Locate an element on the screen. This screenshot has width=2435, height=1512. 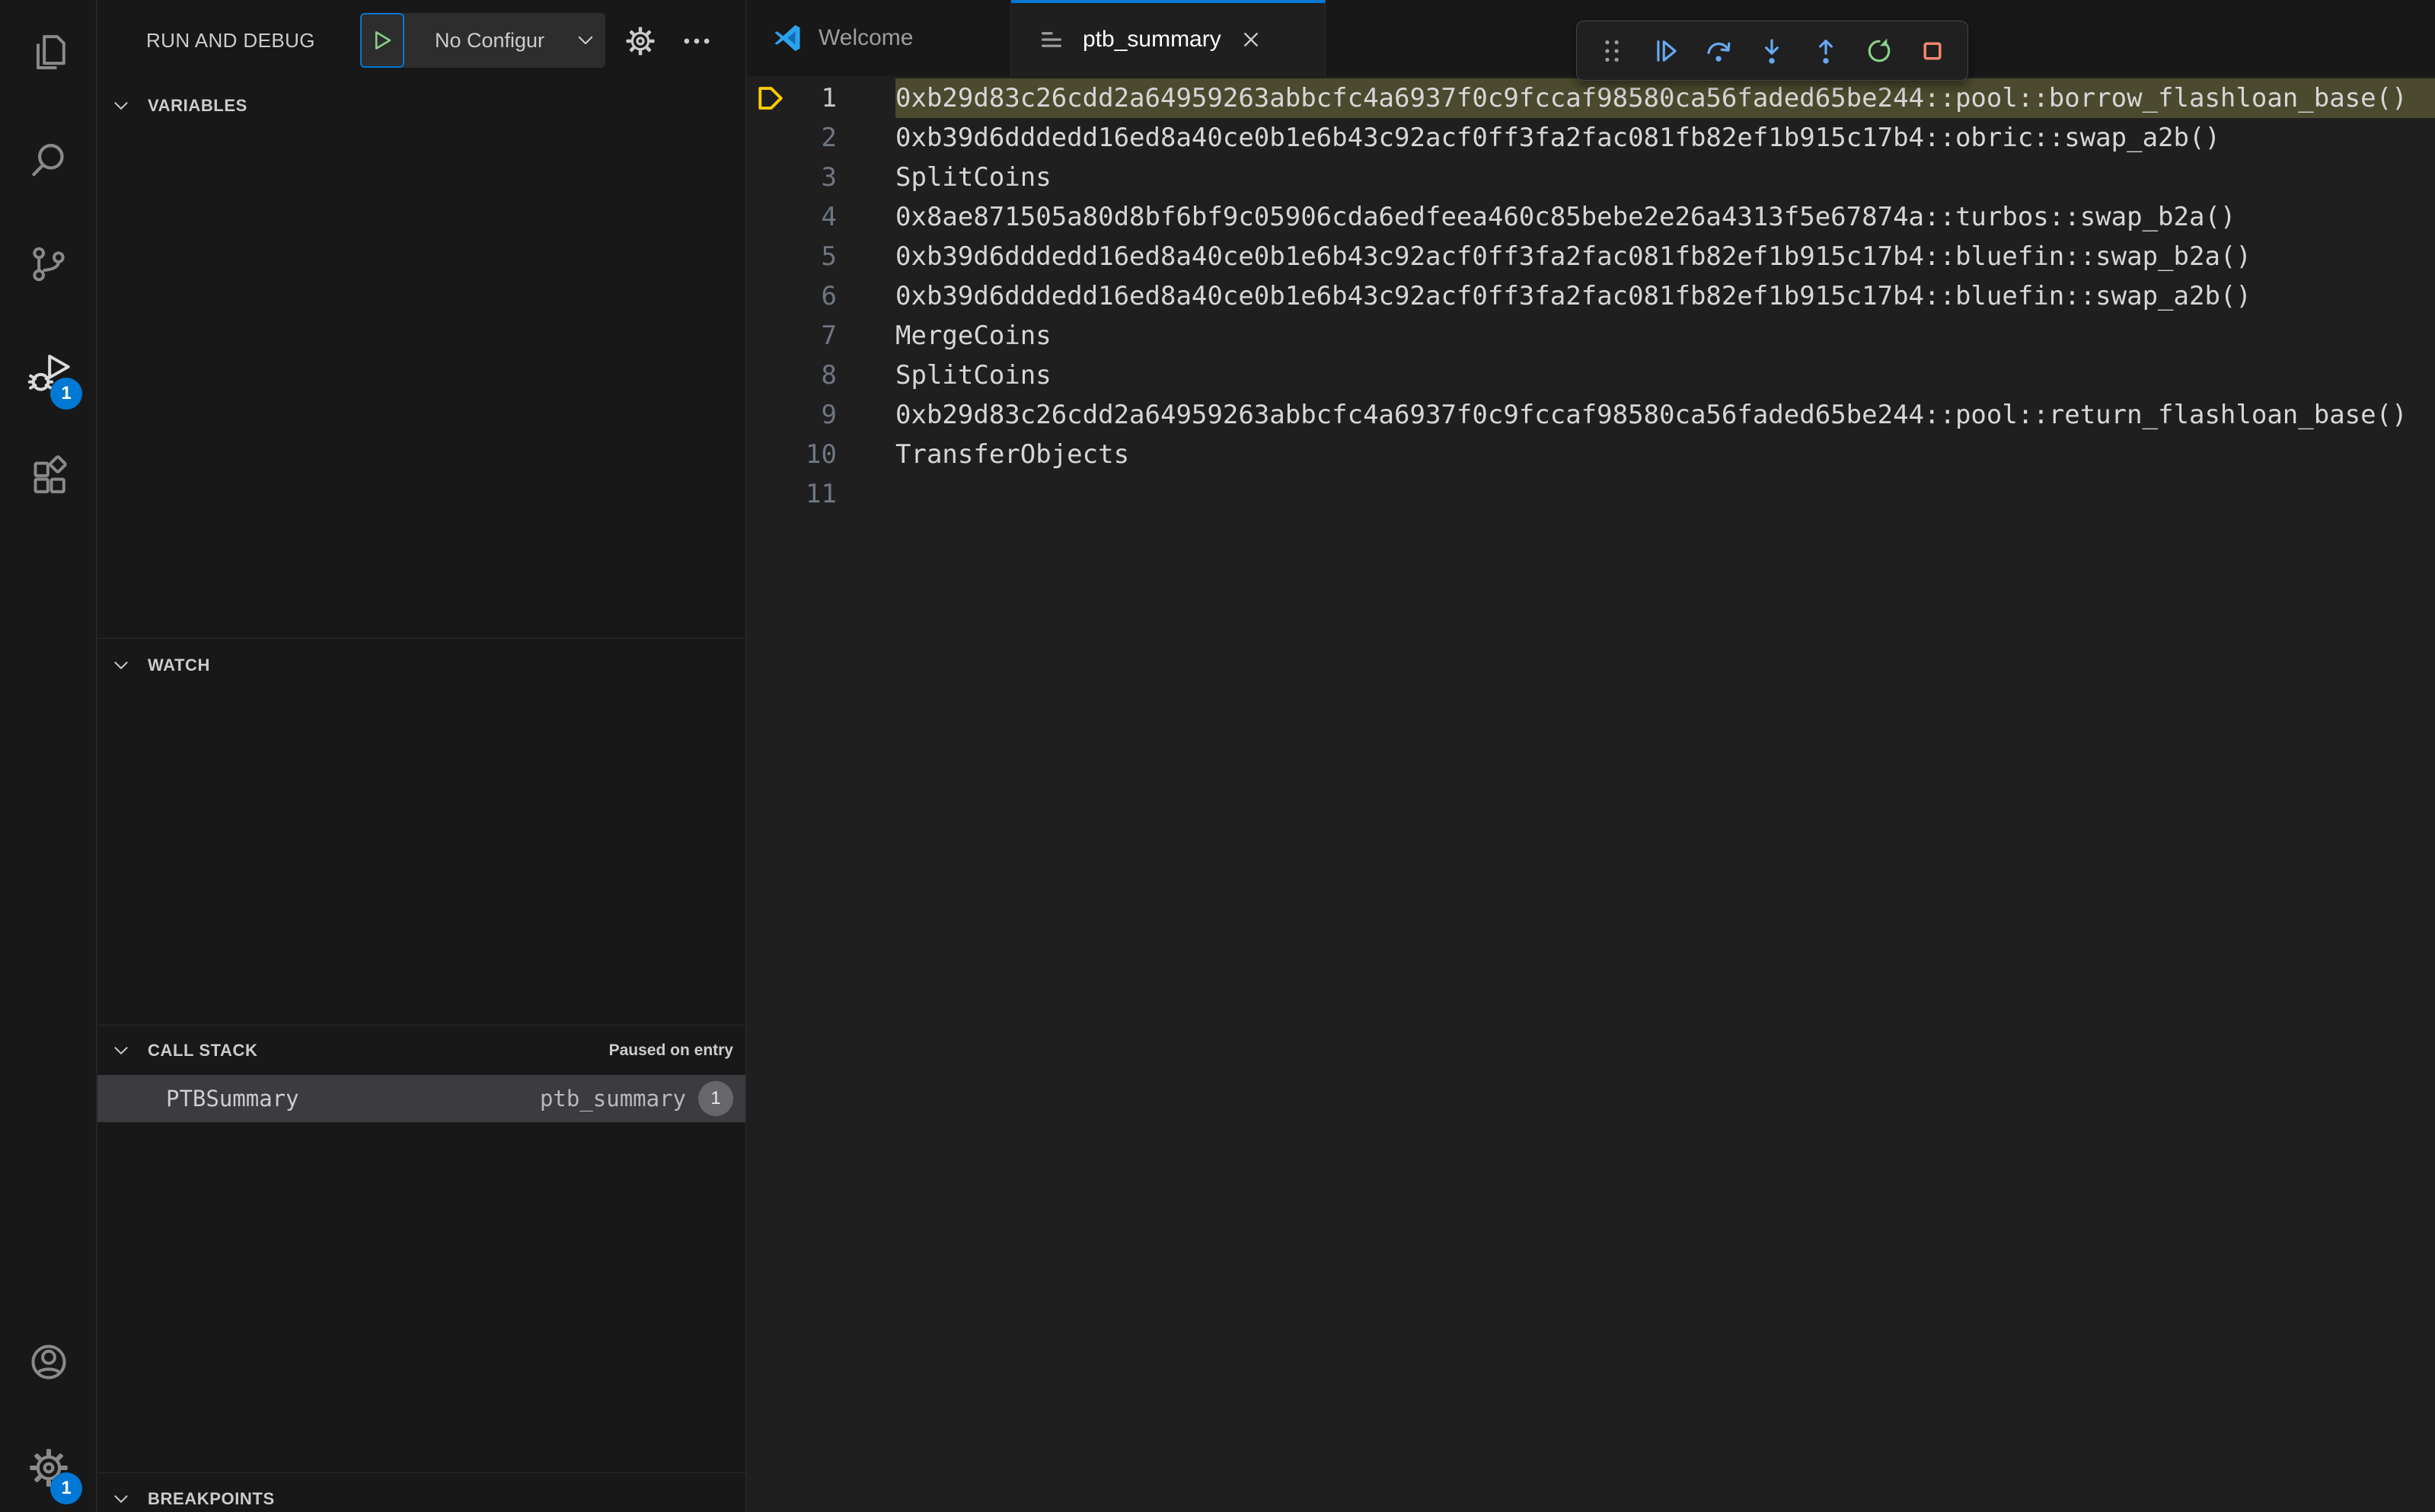
line-number: 5 is located at coordinates (829, 256).